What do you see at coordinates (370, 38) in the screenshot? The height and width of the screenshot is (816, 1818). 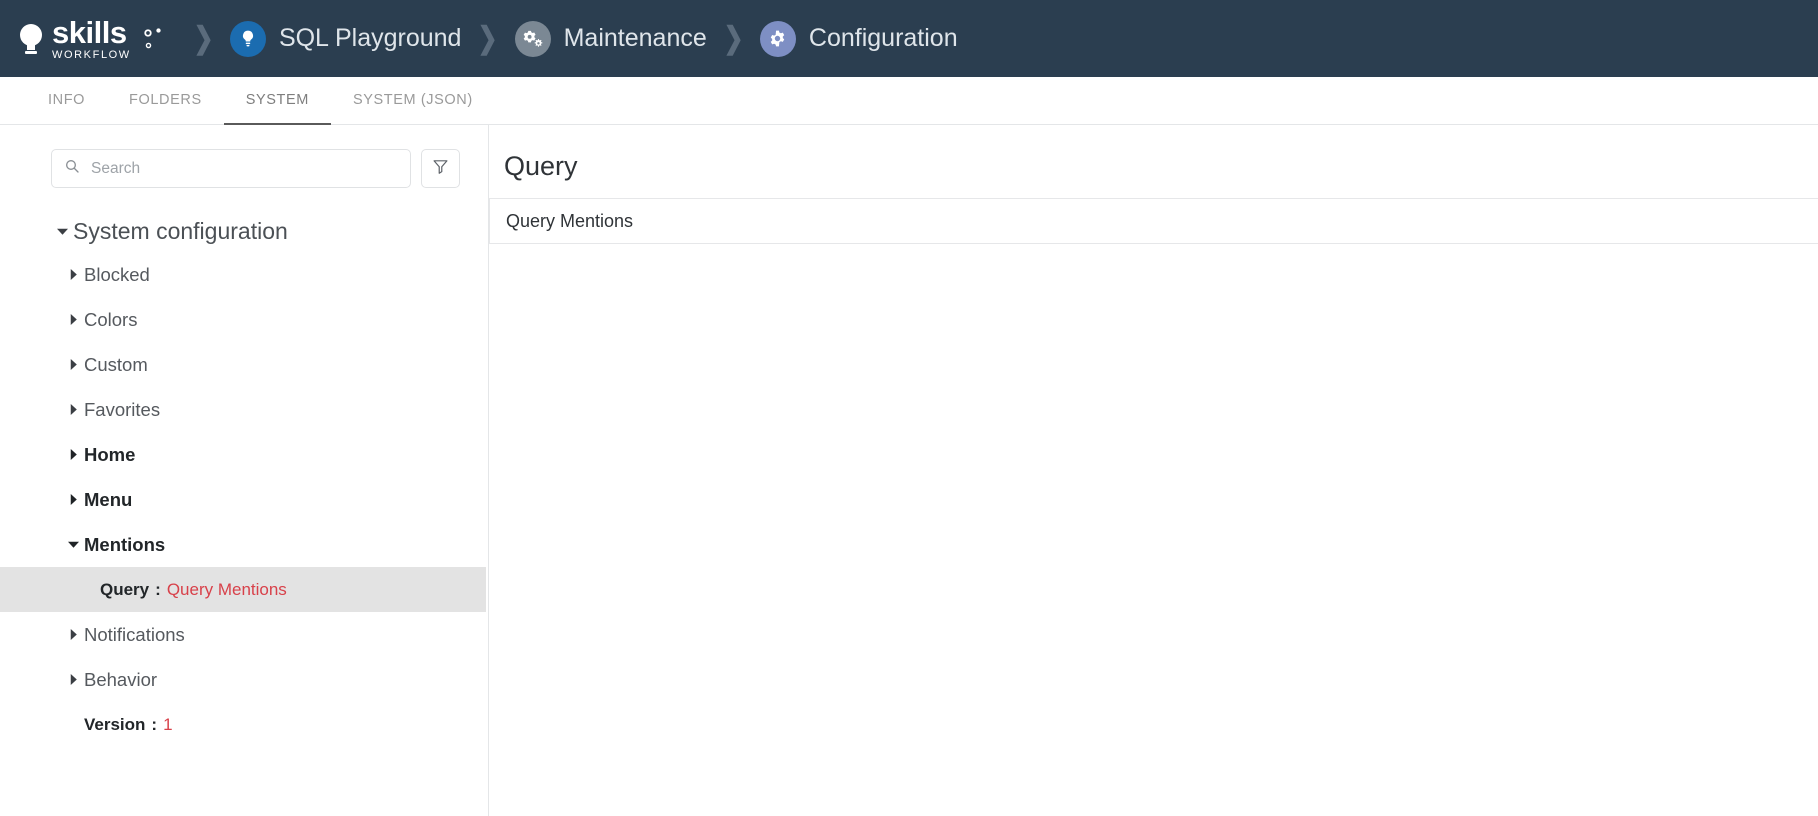 I see `breadcrumb-label: SQL Playground` at bounding box center [370, 38].